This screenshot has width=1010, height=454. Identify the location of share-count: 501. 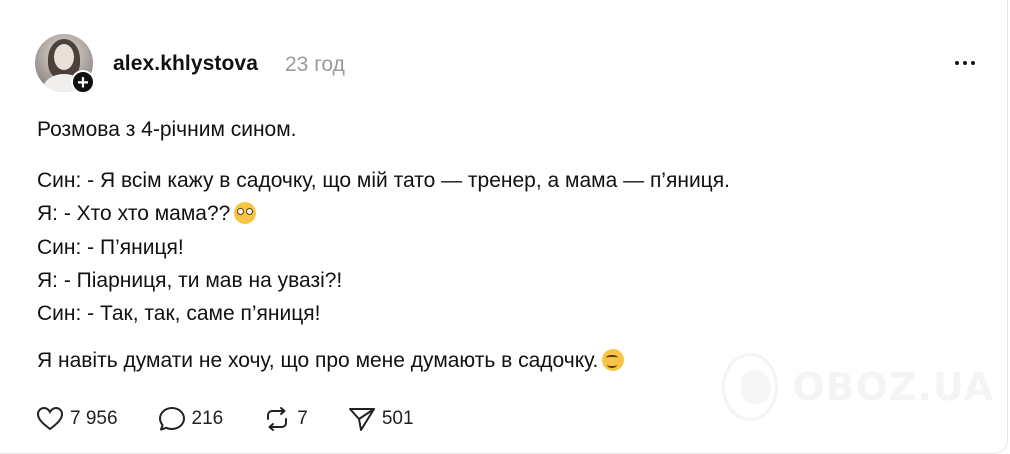
(397, 418).